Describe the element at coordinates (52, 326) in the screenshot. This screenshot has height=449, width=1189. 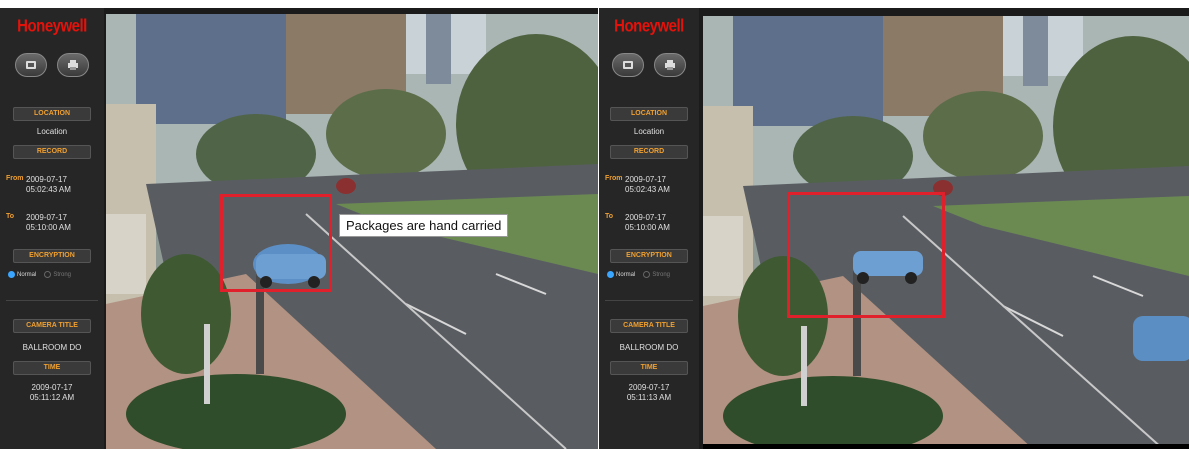
I see `left-camera-title-header: CAMERA TITLE` at that location.